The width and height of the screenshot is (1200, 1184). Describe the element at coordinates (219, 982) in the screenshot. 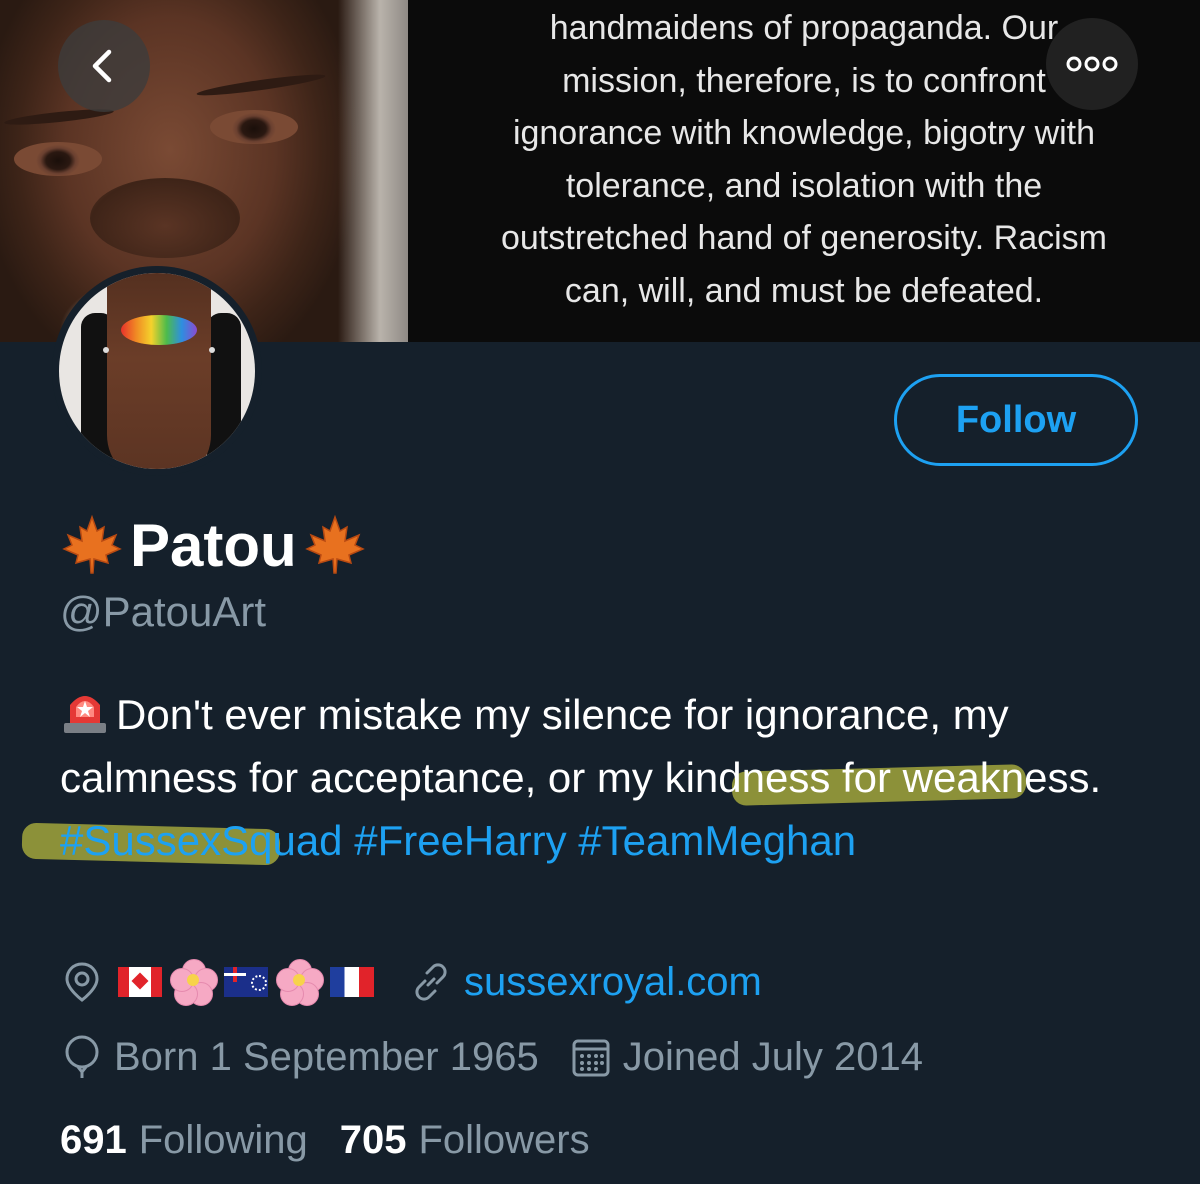

I see `profile-location` at that location.